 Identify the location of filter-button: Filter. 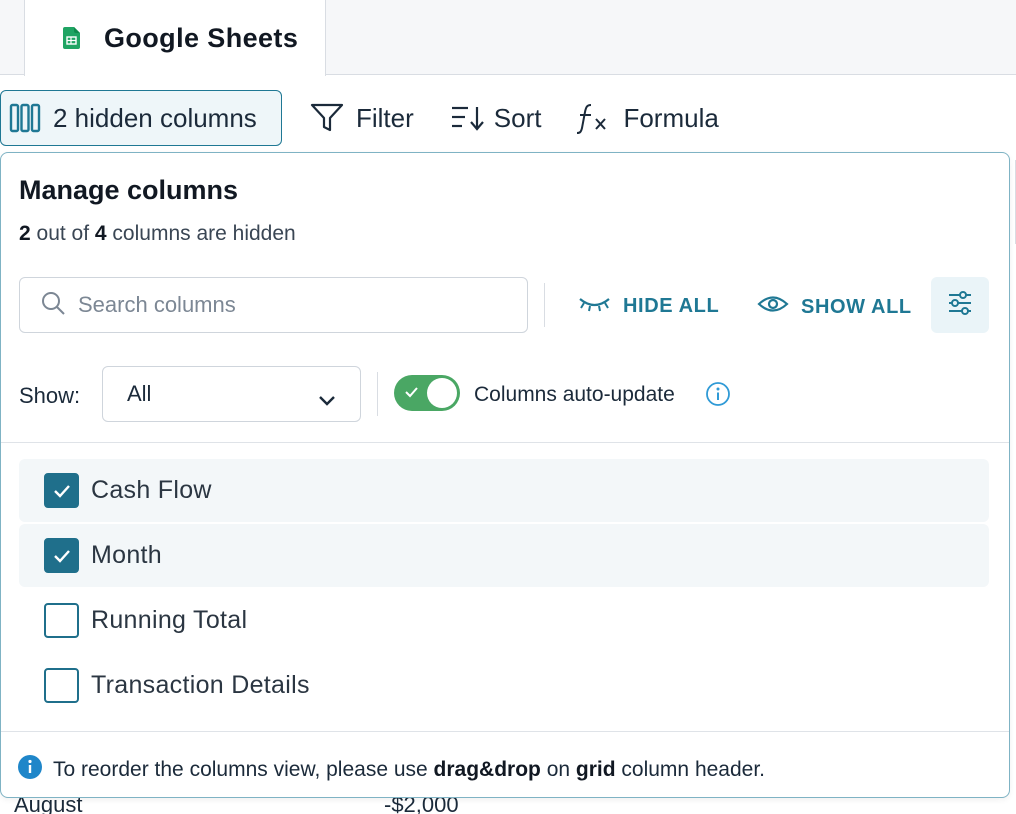
(362, 118).